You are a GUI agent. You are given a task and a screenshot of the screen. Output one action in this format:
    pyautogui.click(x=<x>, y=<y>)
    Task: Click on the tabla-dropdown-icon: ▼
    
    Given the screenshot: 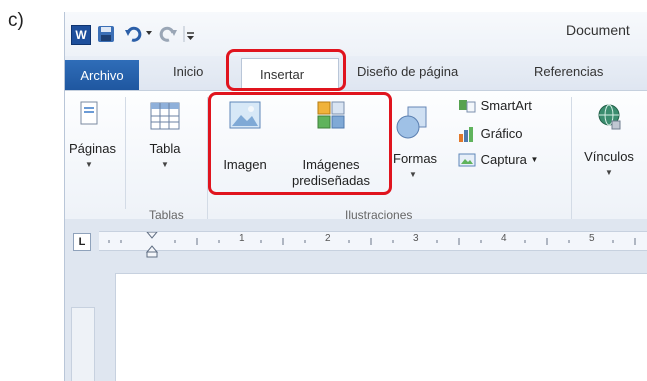 What is the action you would take?
    pyautogui.click(x=165, y=164)
    